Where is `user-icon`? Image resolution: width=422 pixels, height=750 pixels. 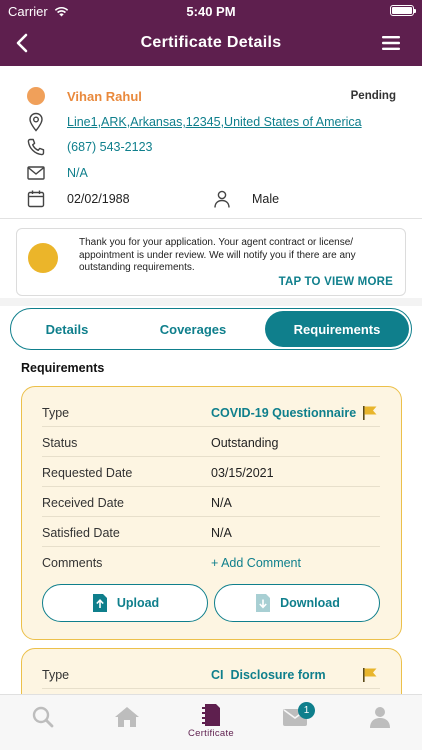
user-icon is located at coordinates (380, 717).